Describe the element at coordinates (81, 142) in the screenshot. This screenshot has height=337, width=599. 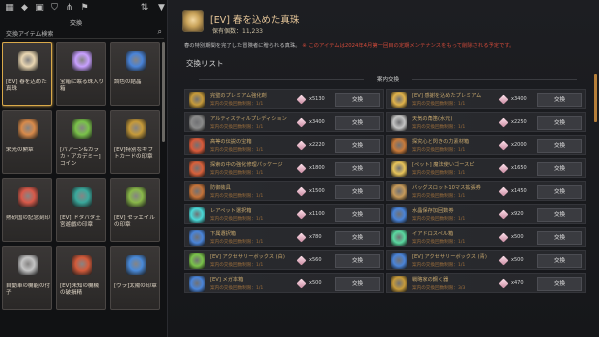
I see `item-card: [パアーン&カラ カ・アカデミー]コイン` at that location.